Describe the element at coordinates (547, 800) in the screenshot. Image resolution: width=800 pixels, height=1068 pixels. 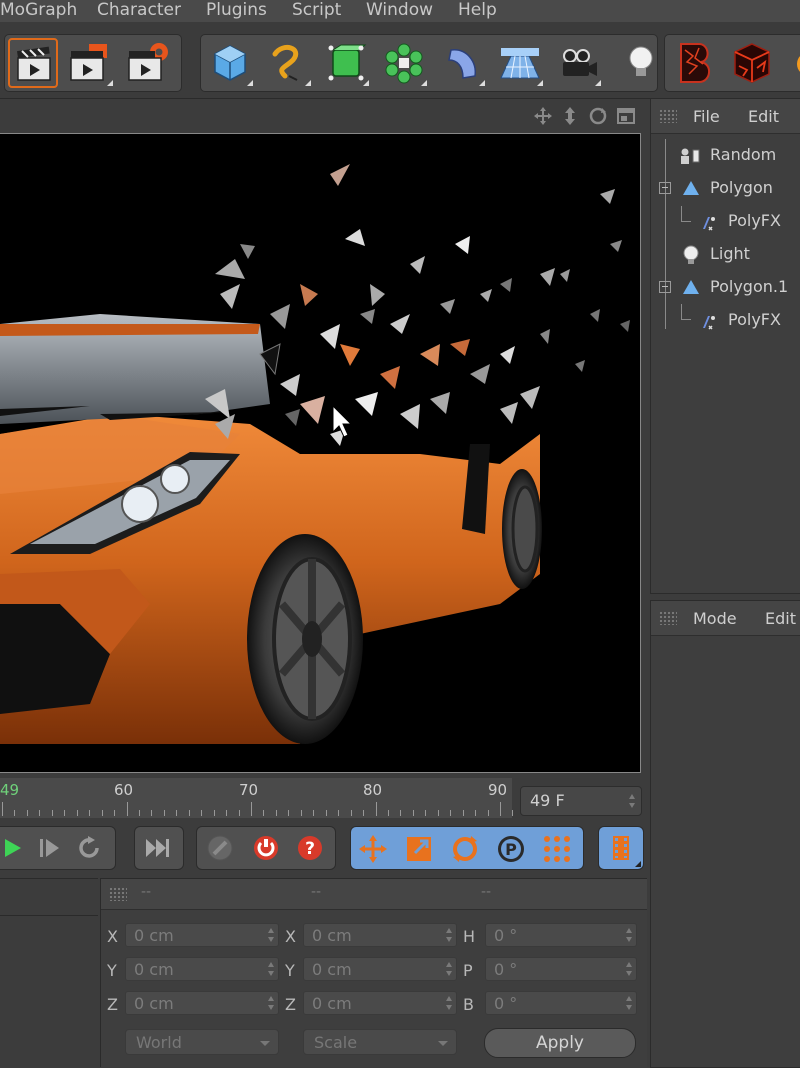
I see `current-frame-value: 49 F` at that location.